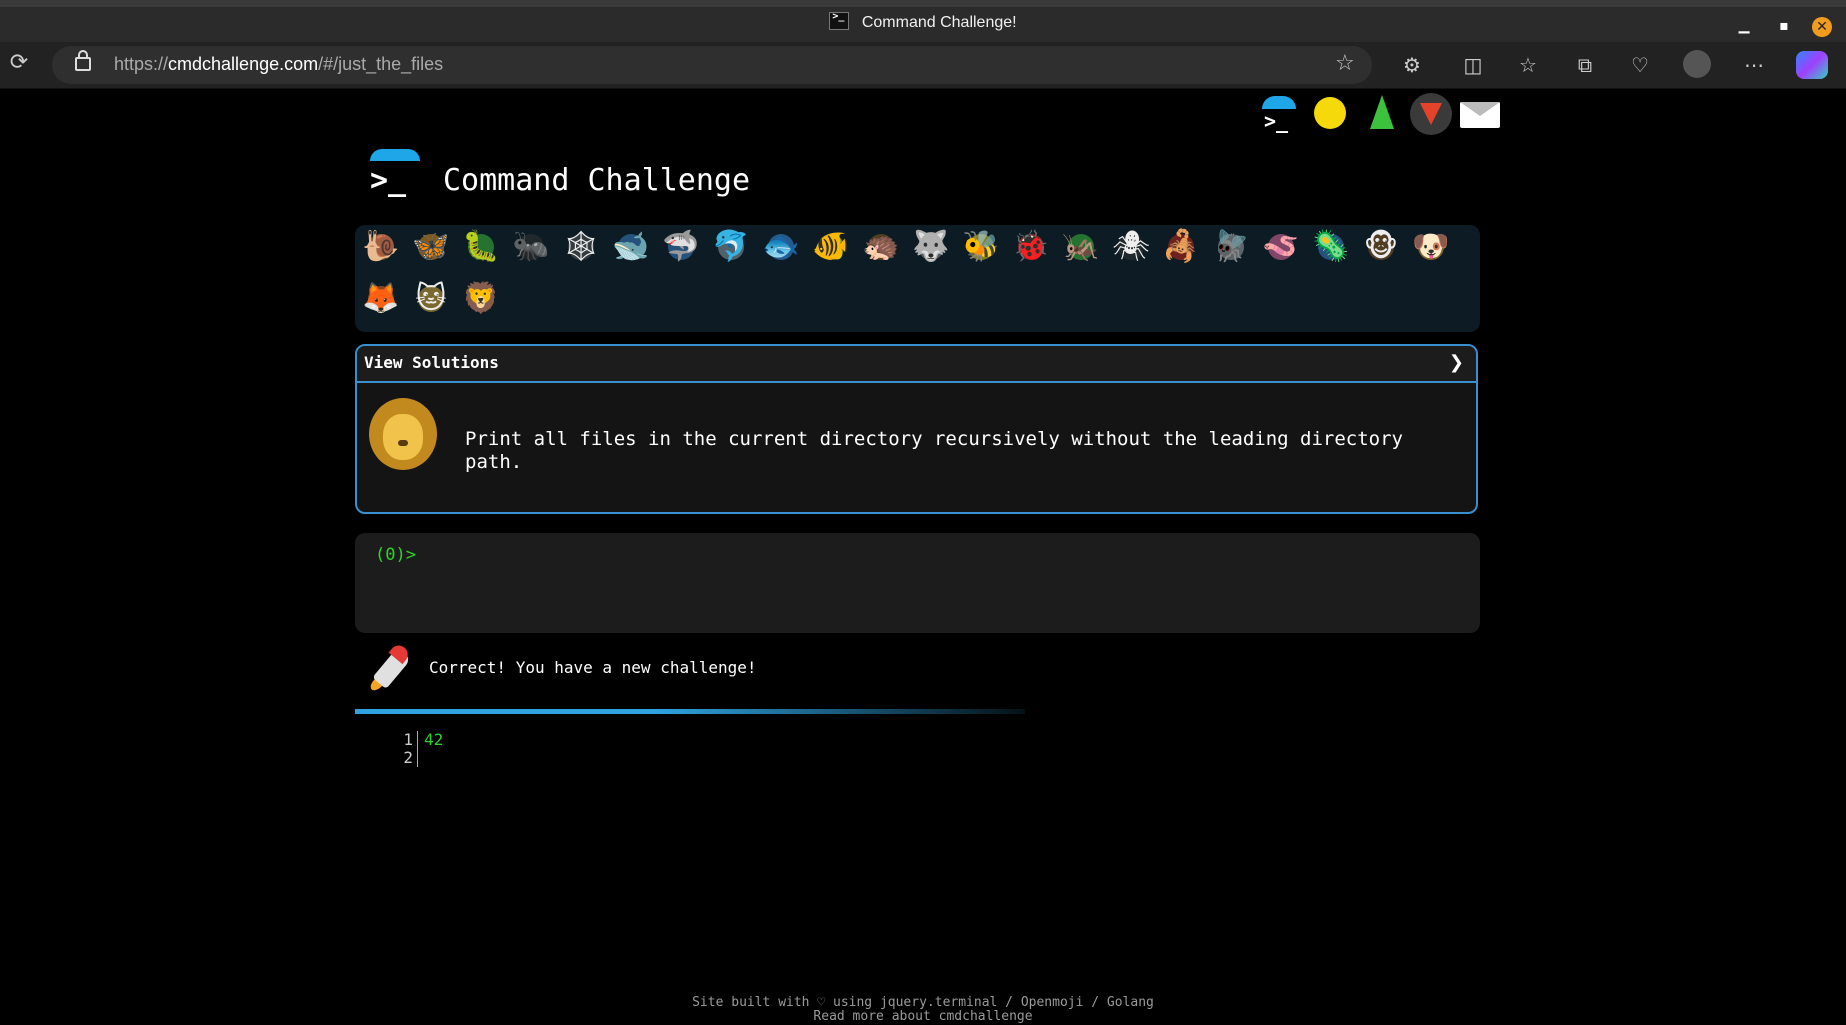  I want to click on bee-icon: 🐝, so click(981, 247).